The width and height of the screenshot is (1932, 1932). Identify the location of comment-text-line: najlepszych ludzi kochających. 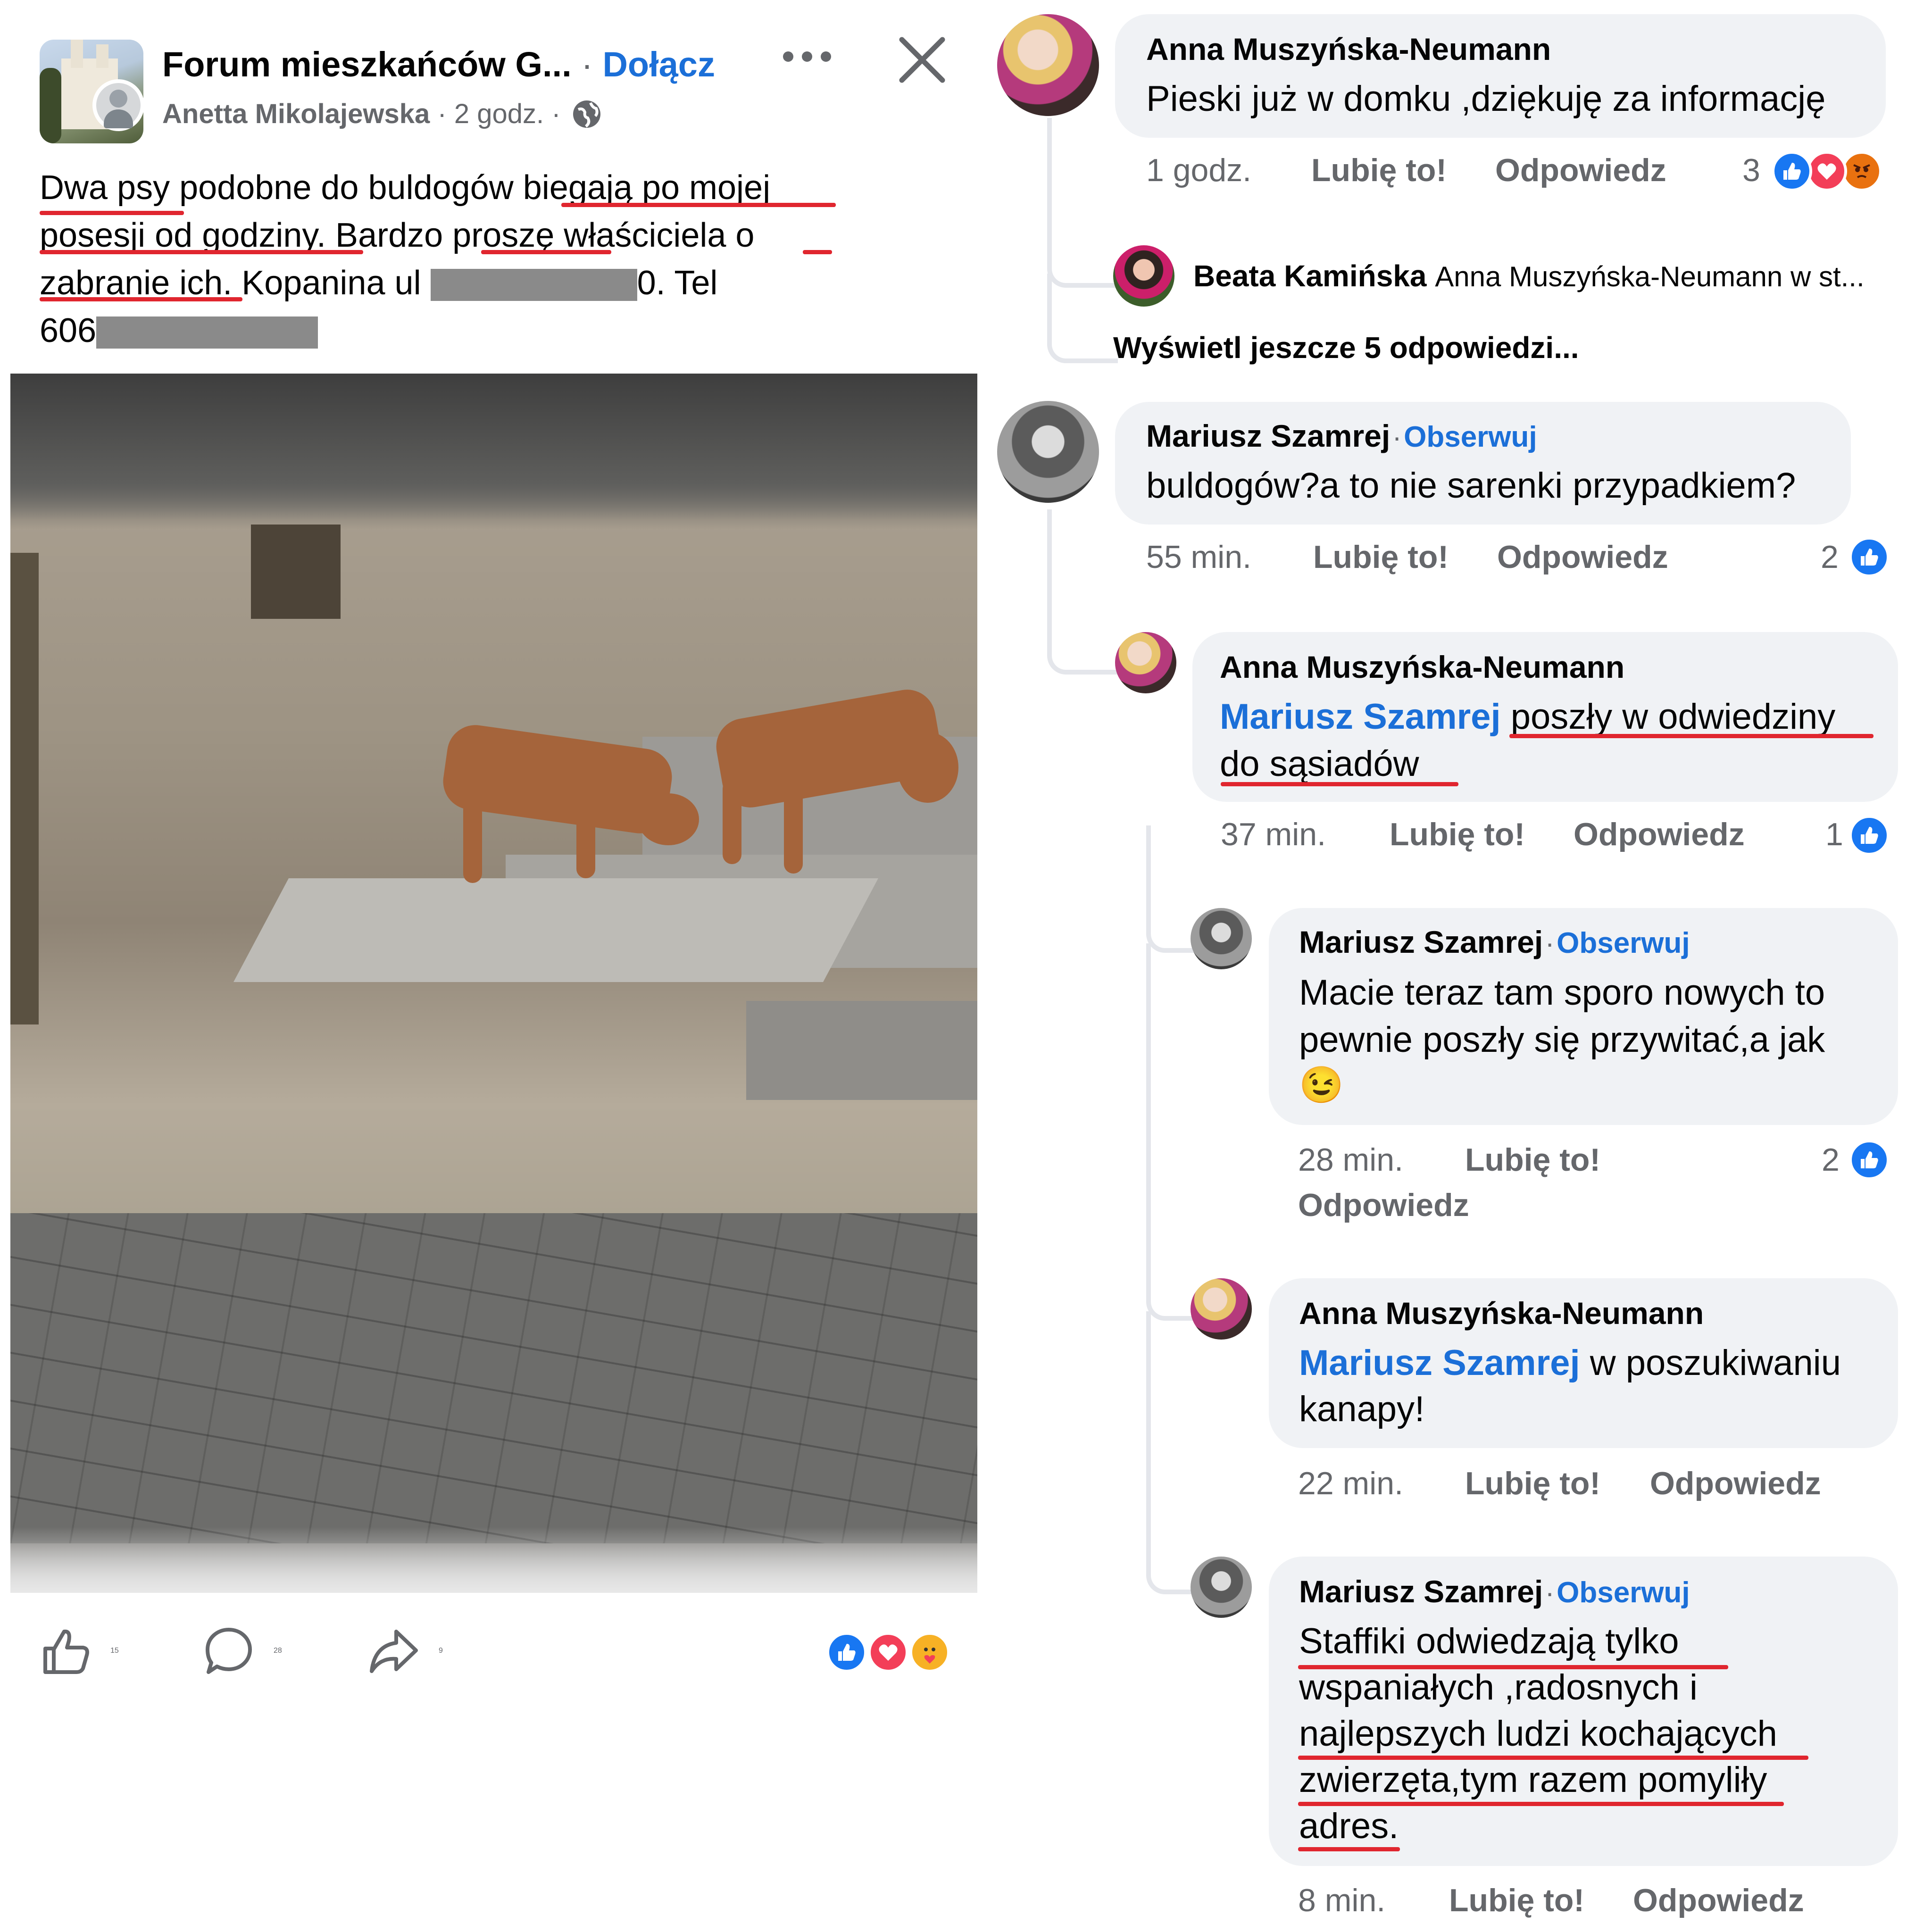
(1538, 1734).